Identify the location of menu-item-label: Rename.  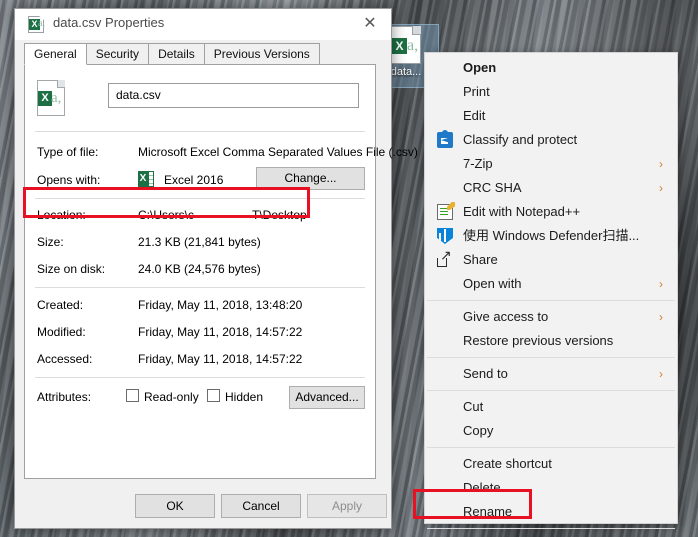
(488, 511).